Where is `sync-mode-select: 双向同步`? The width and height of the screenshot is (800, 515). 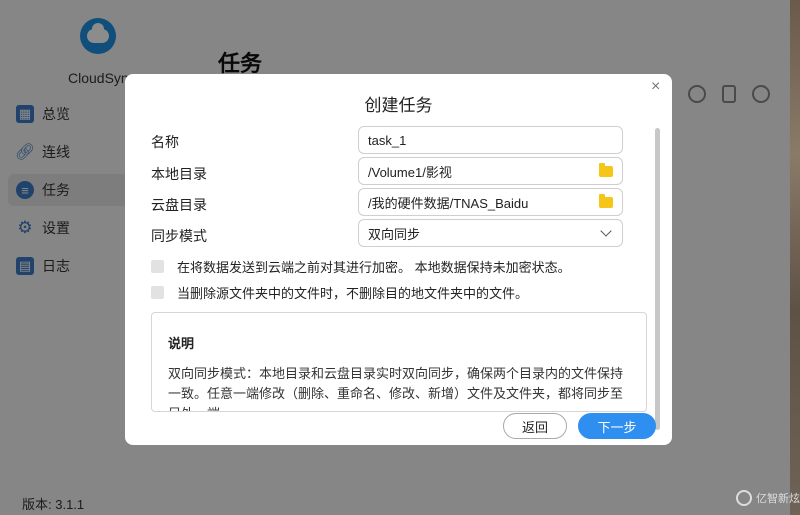
sync-mode-select: 双向同步 is located at coordinates (490, 233).